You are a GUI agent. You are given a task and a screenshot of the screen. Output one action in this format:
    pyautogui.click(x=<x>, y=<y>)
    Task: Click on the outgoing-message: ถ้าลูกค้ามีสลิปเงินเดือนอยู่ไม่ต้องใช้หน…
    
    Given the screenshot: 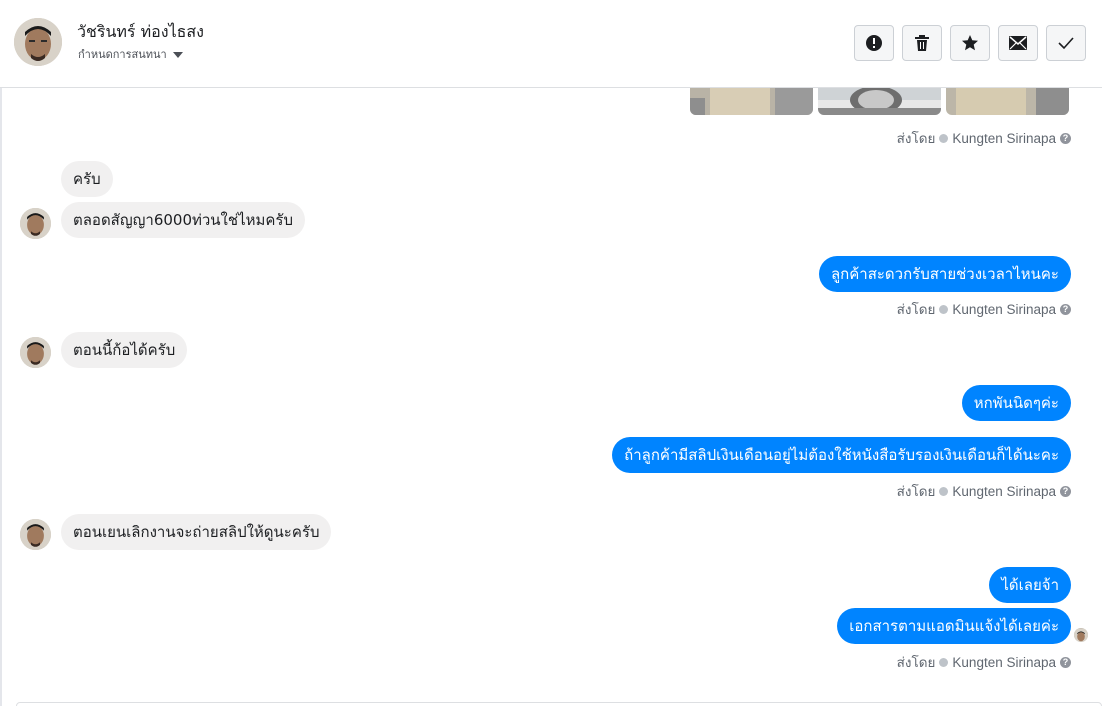 What is the action you would take?
    pyautogui.click(x=841, y=455)
    